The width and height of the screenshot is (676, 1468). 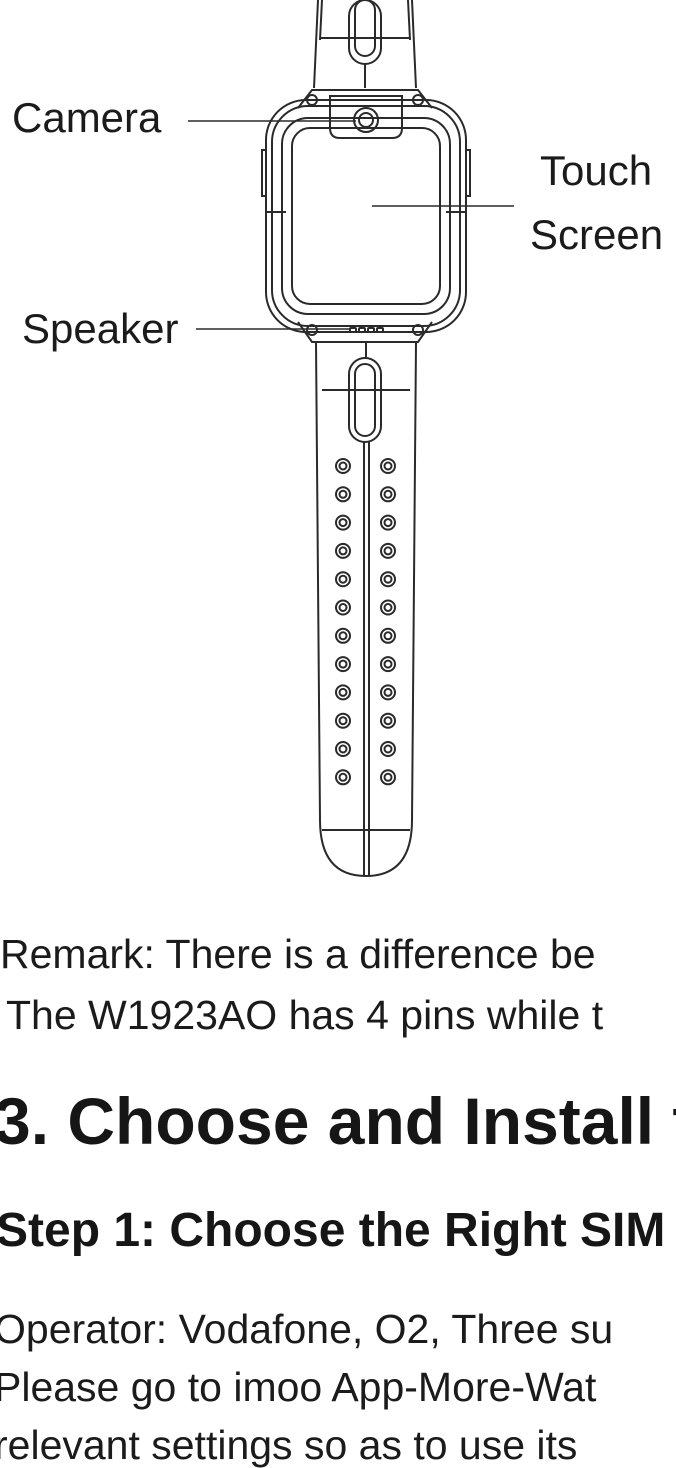 I want to click on lower-strap, so click(x=366, y=609).